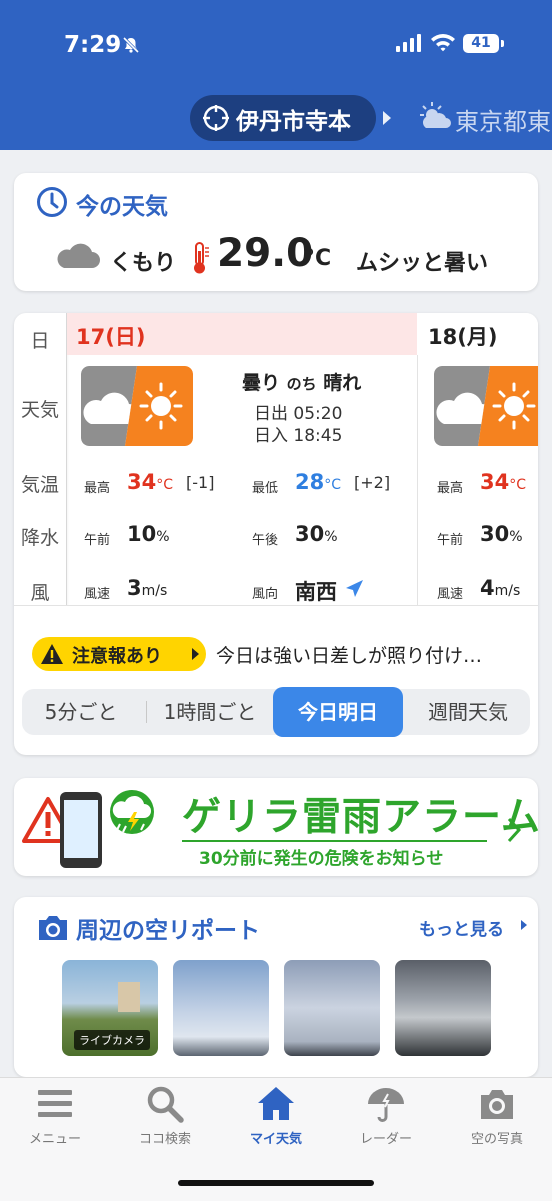 The height and width of the screenshot is (1201, 552). What do you see at coordinates (503, 482) in the screenshot?
I see `tomorrow-high-temp: 34°C` at bounding box center [503, 482].